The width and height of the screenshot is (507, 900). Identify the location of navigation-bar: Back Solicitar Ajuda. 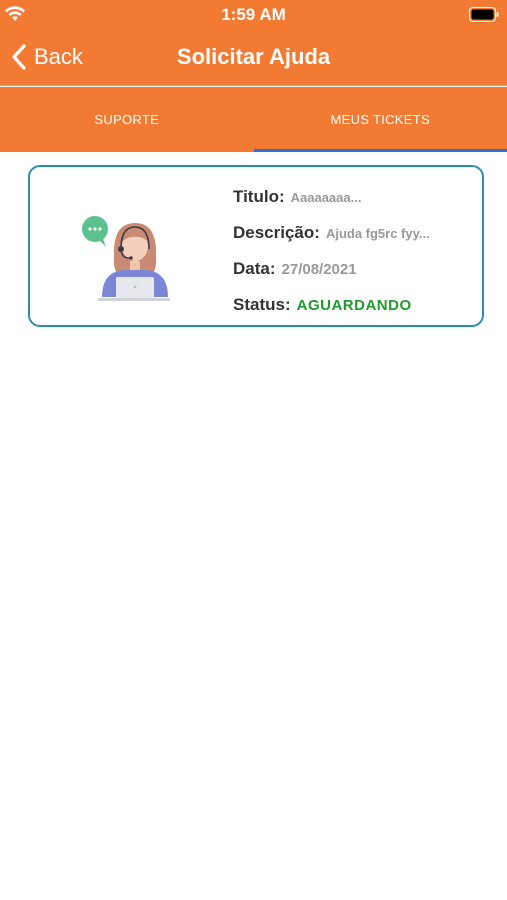
(253, 58).